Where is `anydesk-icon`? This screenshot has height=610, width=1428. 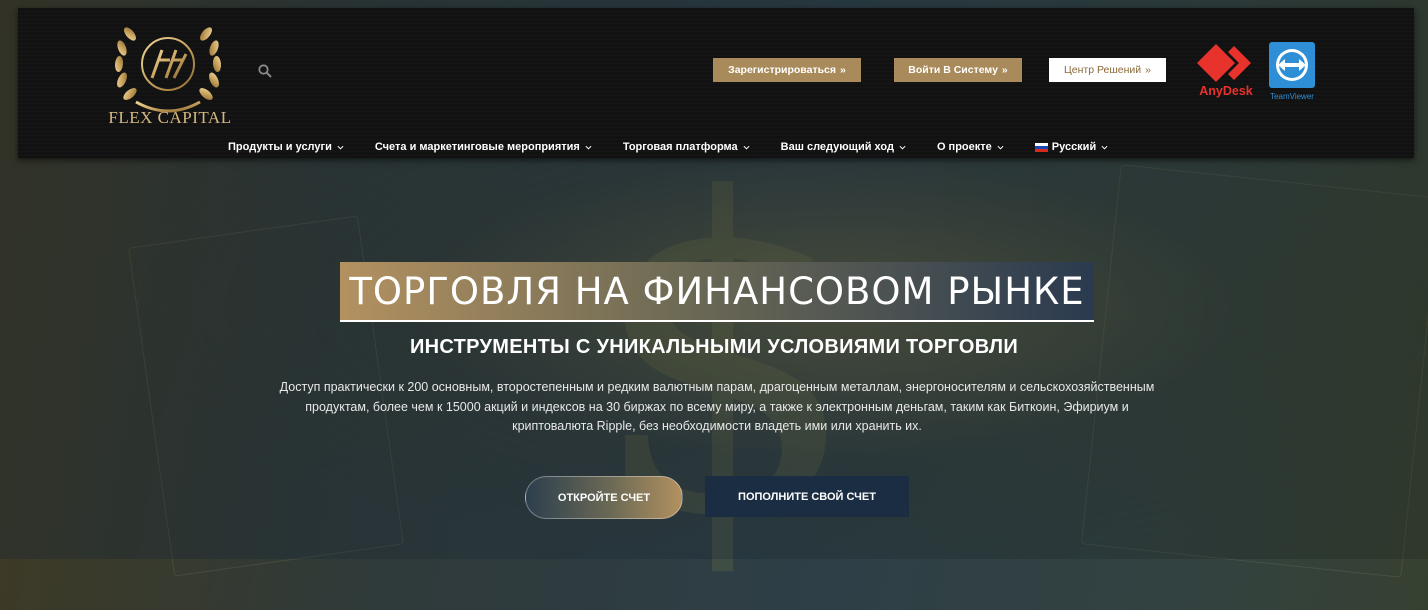
anydesk-icon is located at coordinates (1224, 63).